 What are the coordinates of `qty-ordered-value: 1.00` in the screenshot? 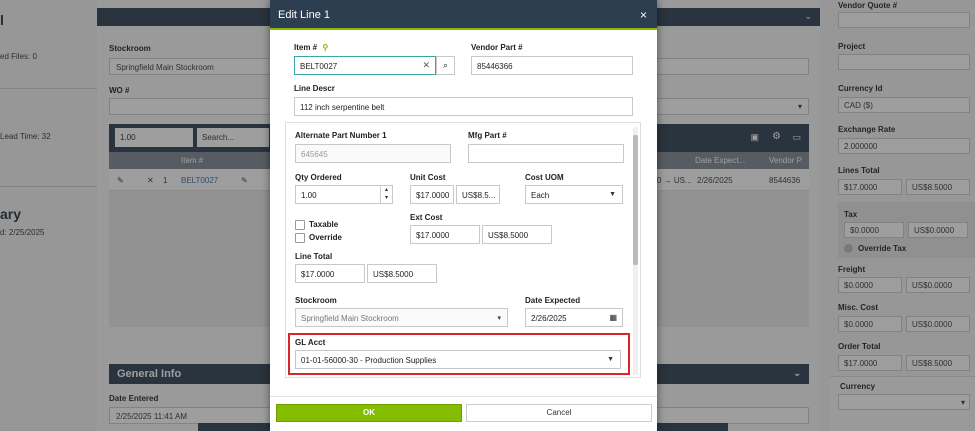 It's located at (309, 195).